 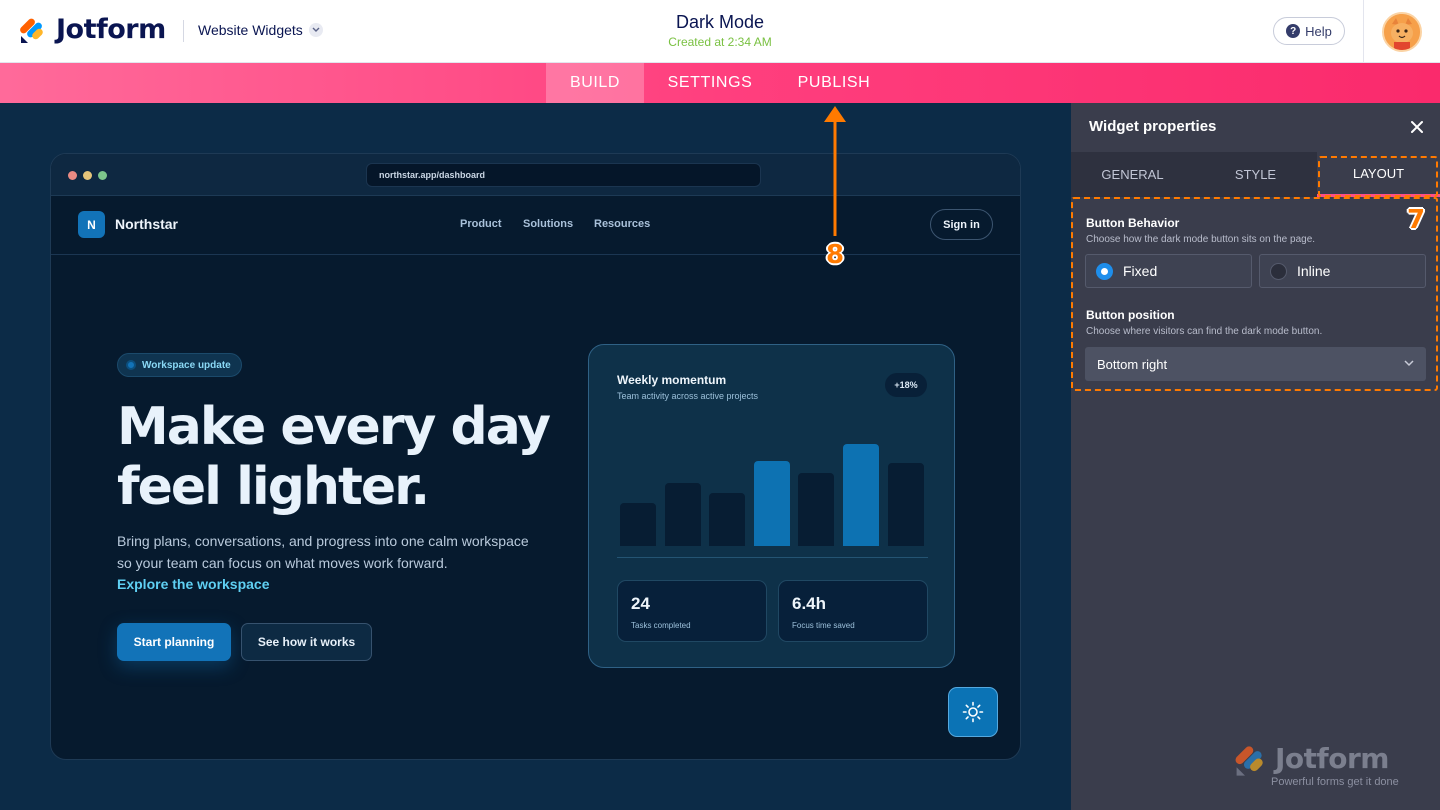 What do you see at coordinates (809, 603) in the screenshot?
I see `stat-focus-value: 6.4h` at bounding box center [809, 603].